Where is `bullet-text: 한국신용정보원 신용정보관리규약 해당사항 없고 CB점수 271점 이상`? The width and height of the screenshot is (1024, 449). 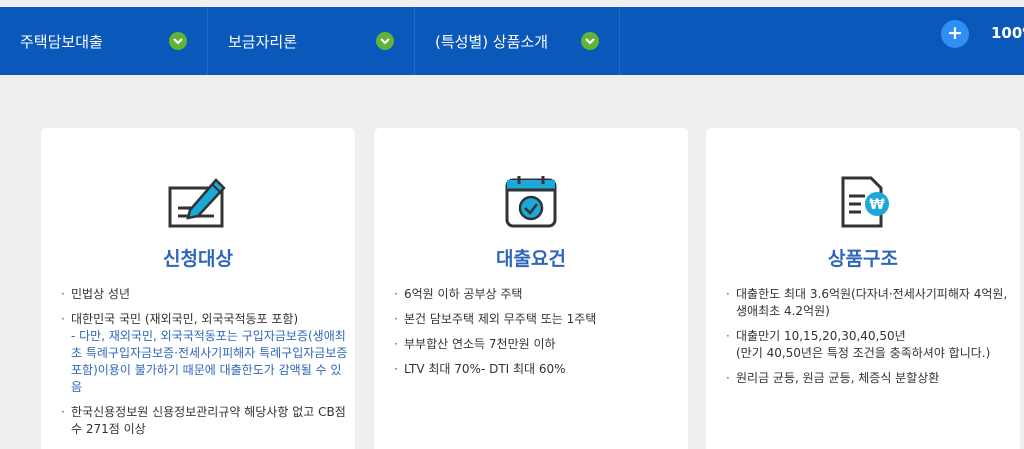
bullet-text: 한국신용정보원 신용정보관리규약 해당사항 없고 CB점수 271점 이상 is located at coordinates (208, 420).